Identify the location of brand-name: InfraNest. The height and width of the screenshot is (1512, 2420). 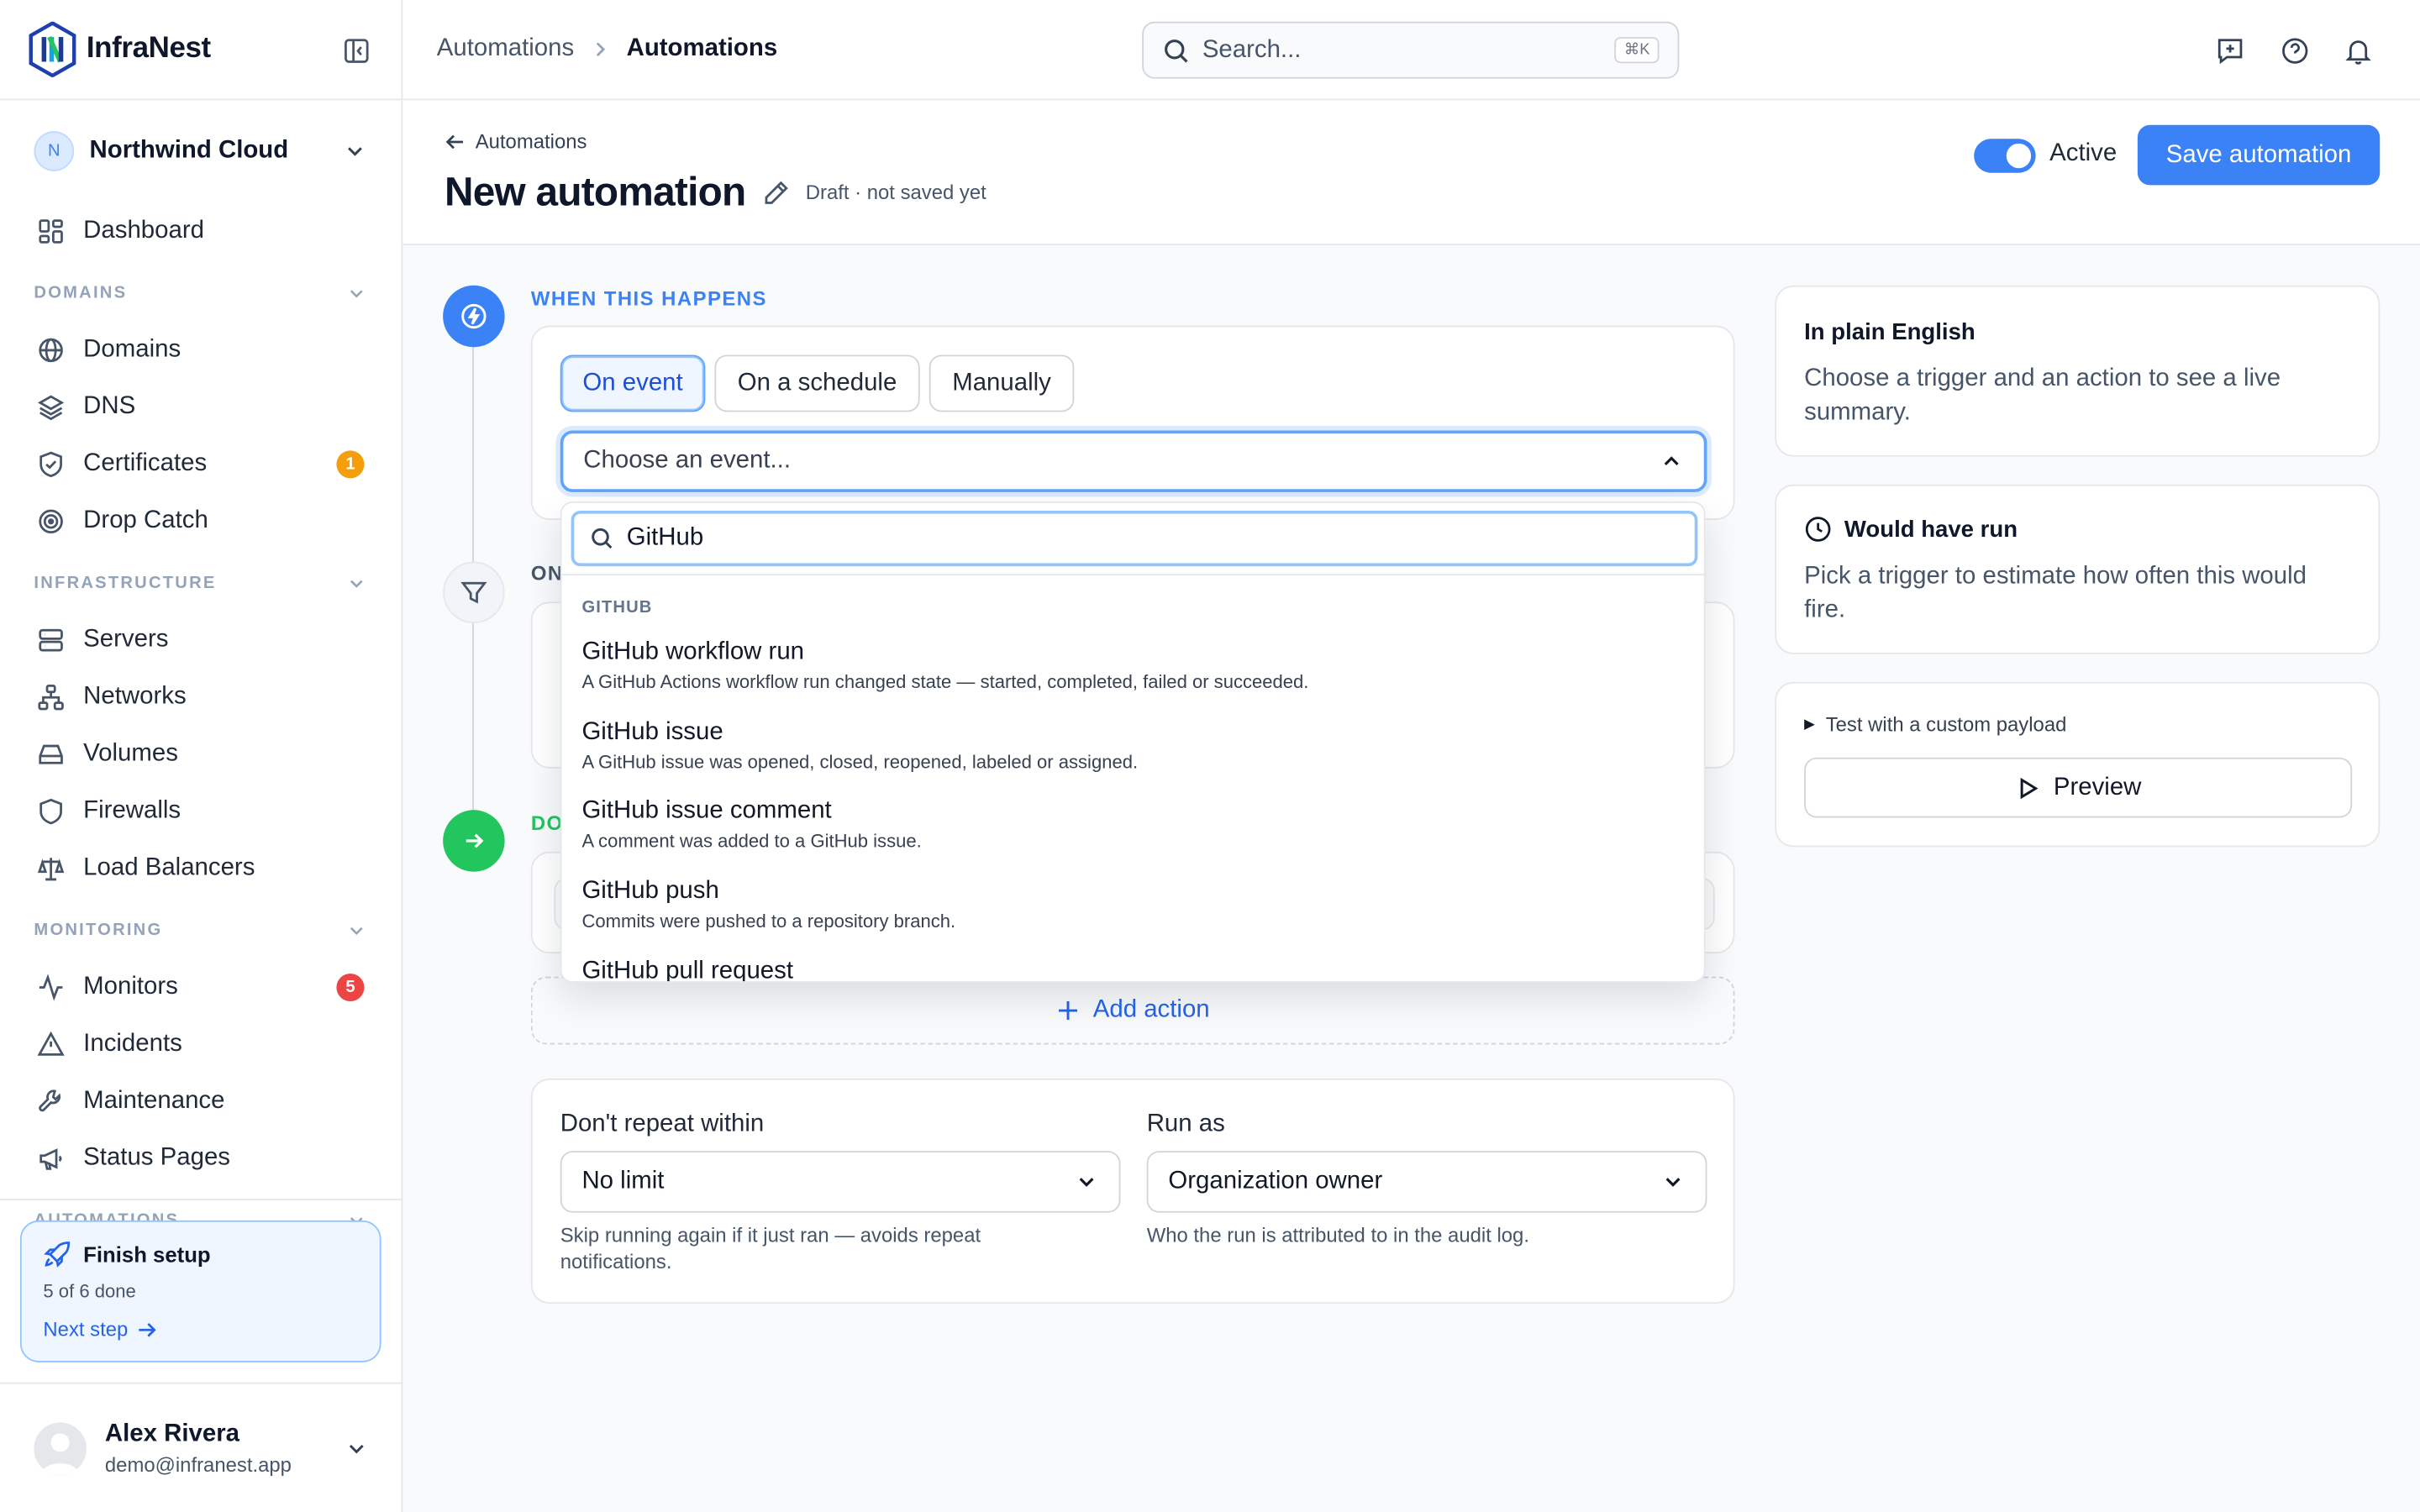
(148, 49).